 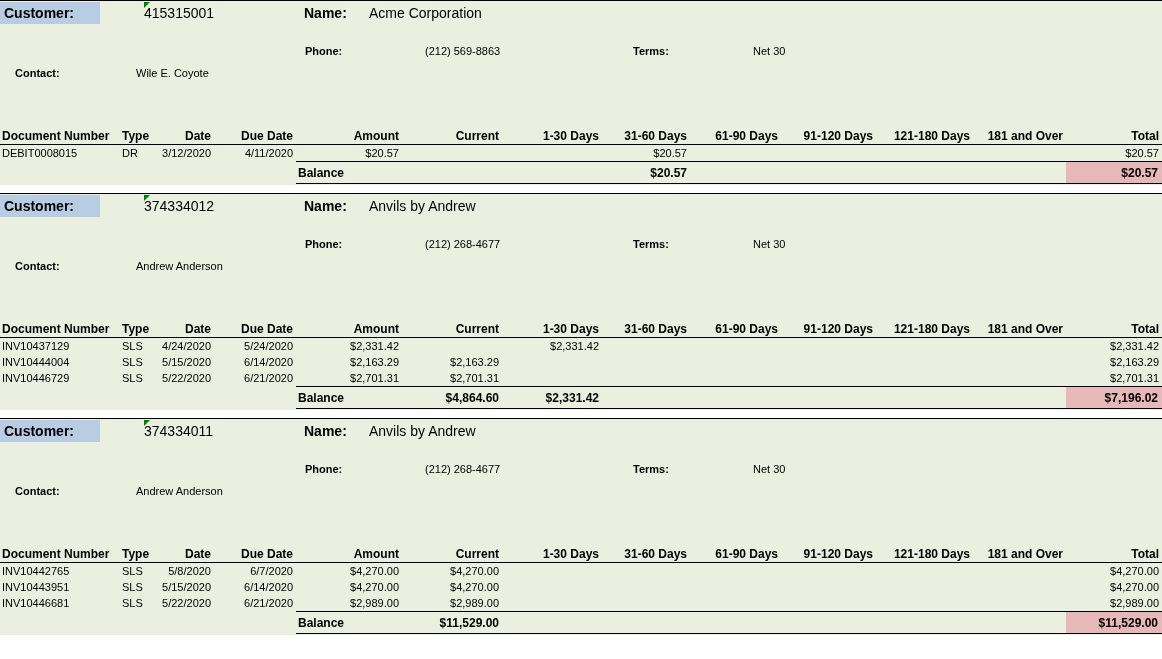 What do you see at coordinates (1114, 622) in the screenshot?
I see `balance-total-cell: $11,529.00` at bounding box center [1114, 622].